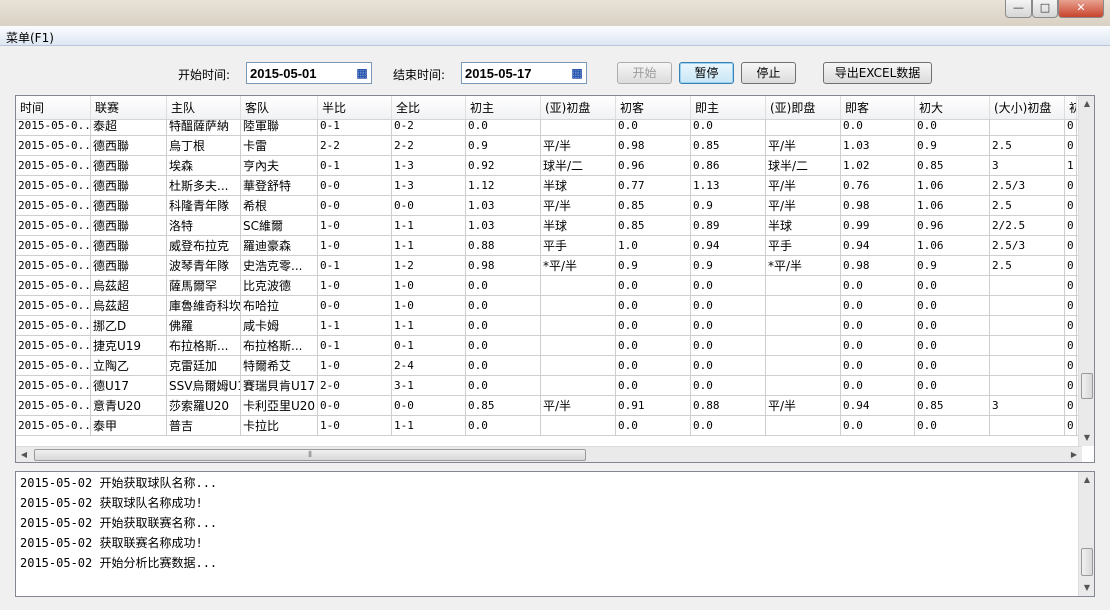 This screenshot has width=1110, height=610. Describe the element at coordinates (129, 107) in the screenshot. I see `column-header: 联赛` at that location.